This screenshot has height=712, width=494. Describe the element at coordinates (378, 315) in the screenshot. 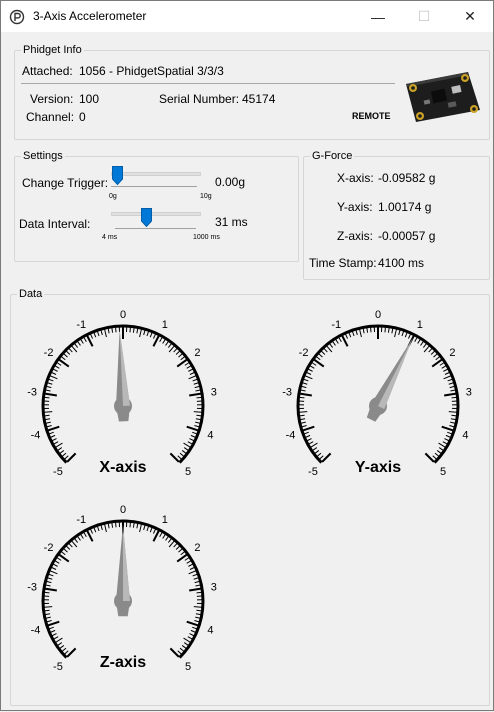

I see `yaxis-scale-label: 0` at that location.